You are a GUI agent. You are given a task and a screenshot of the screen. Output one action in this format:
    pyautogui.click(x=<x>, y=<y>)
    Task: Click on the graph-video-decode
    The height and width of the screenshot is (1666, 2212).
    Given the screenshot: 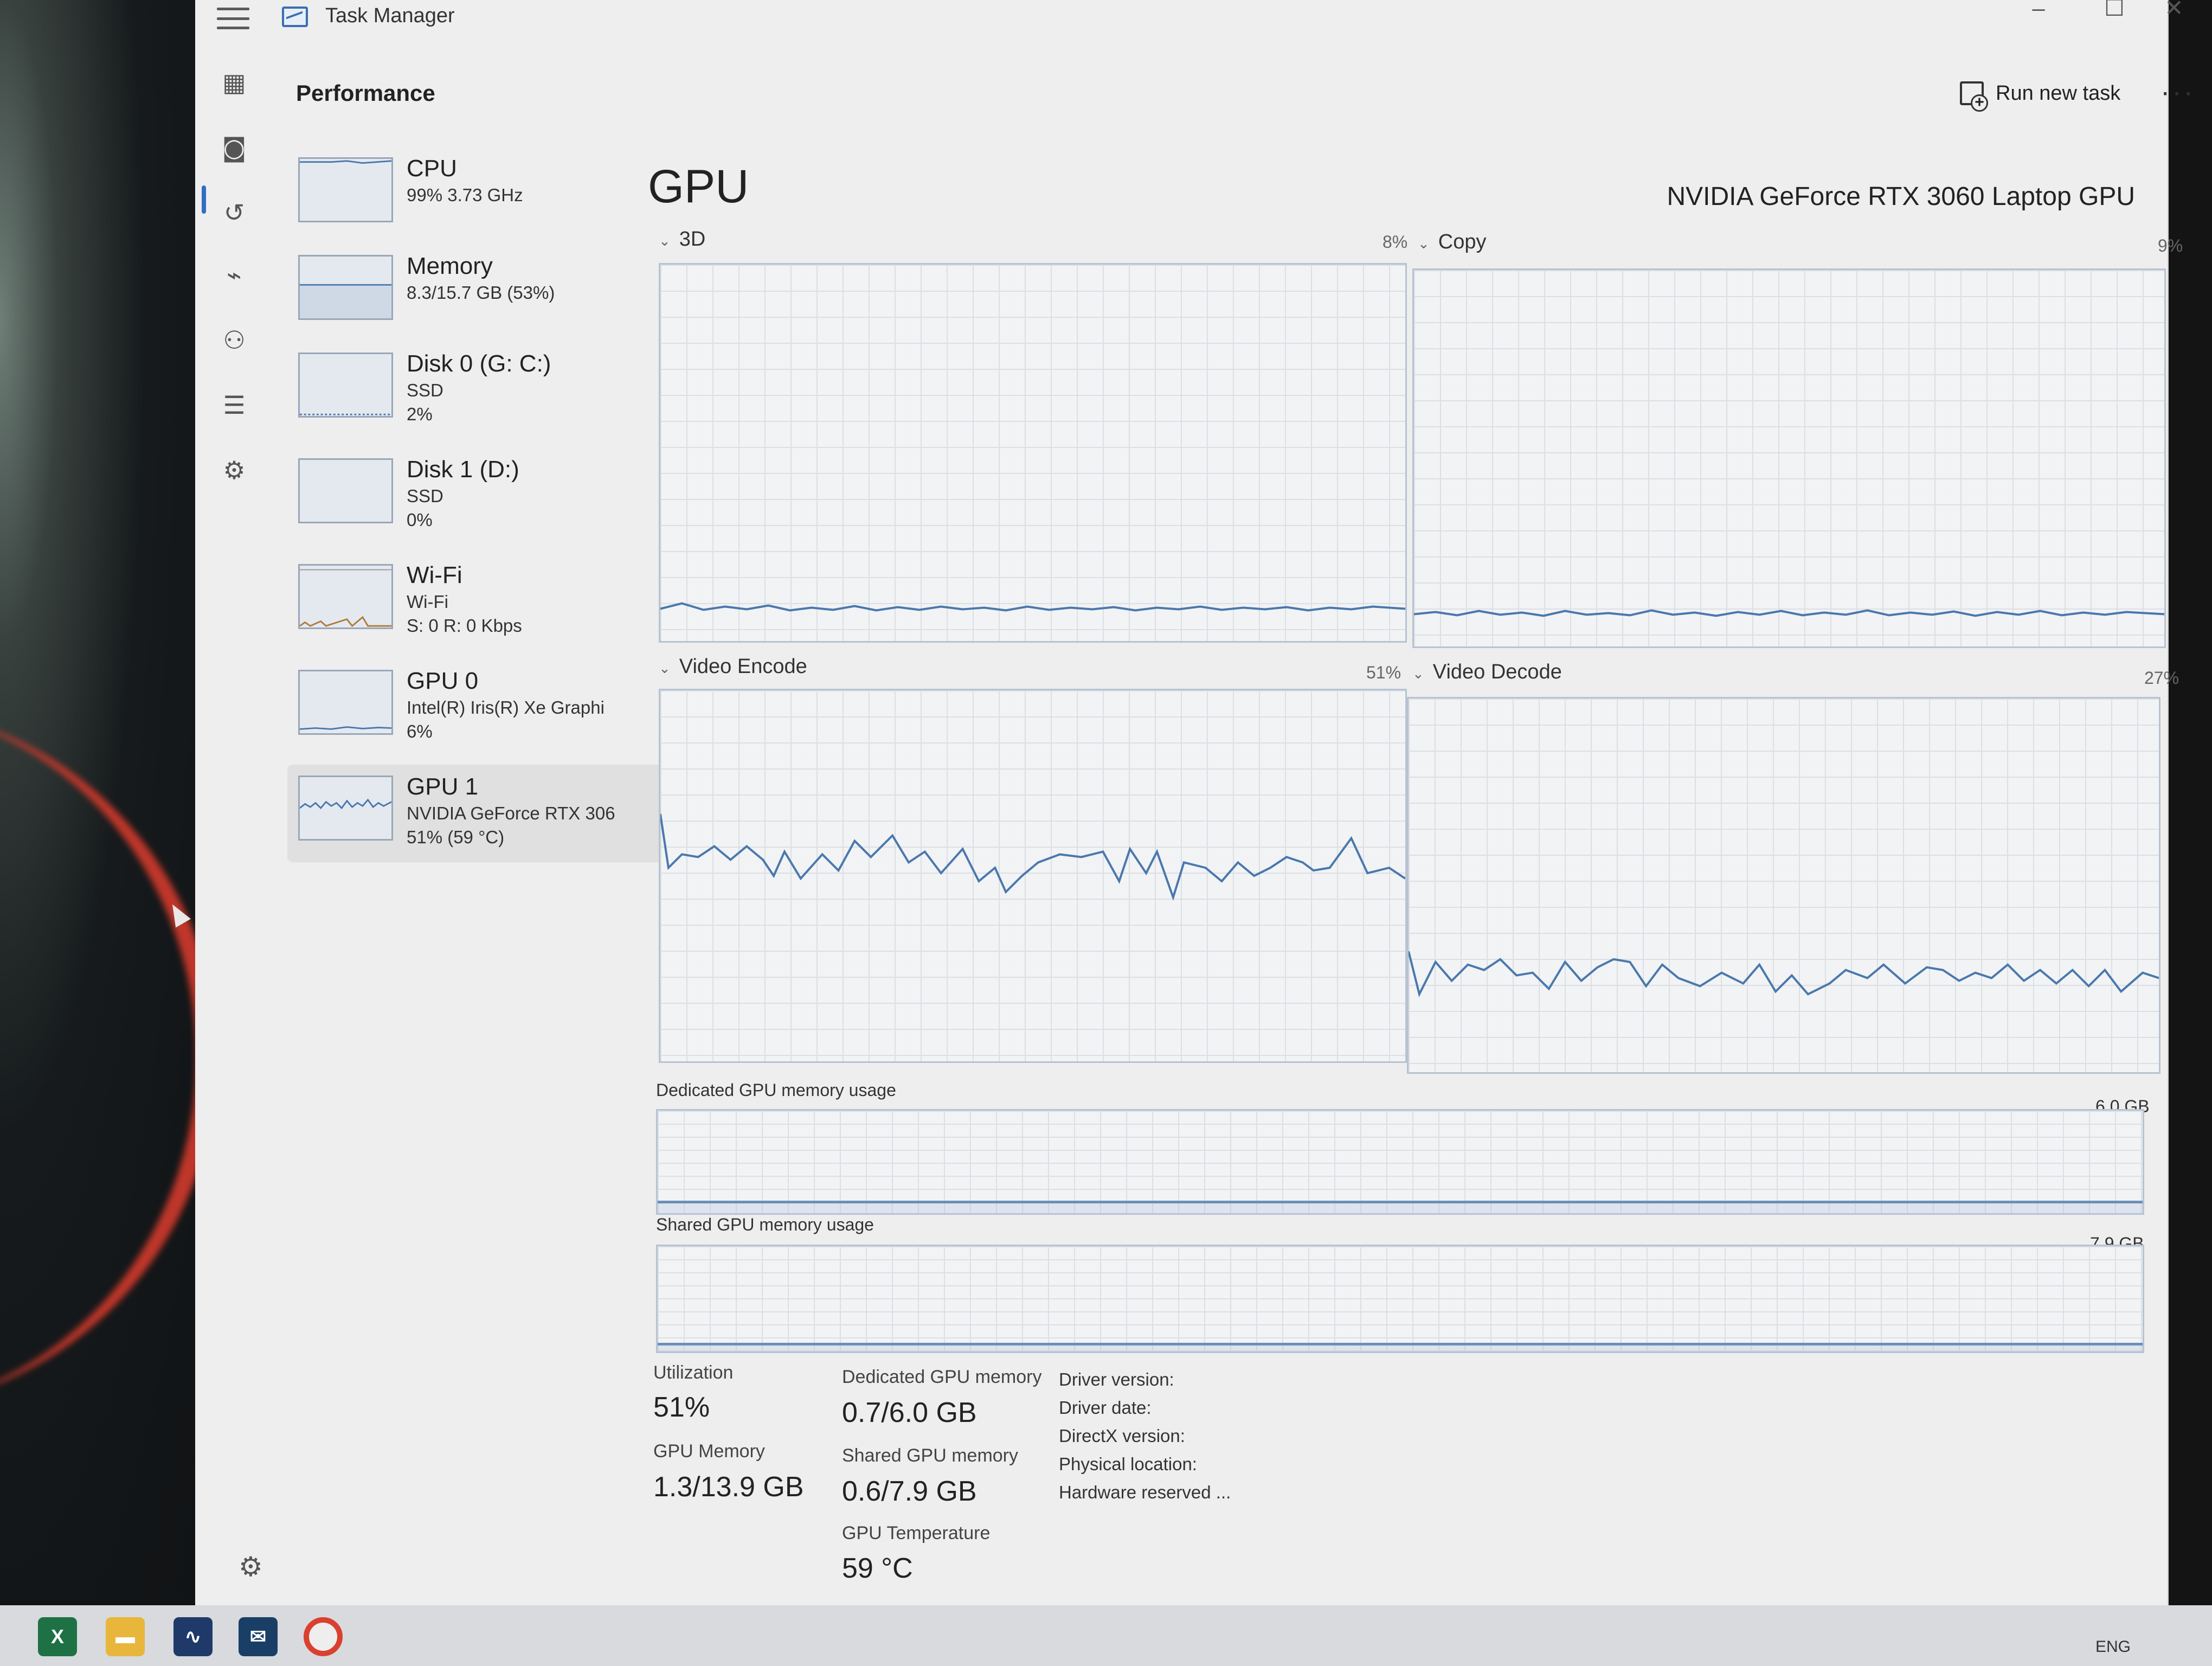 What is the action you would take?
    pyautogui.click(x=1783, y=885)
    